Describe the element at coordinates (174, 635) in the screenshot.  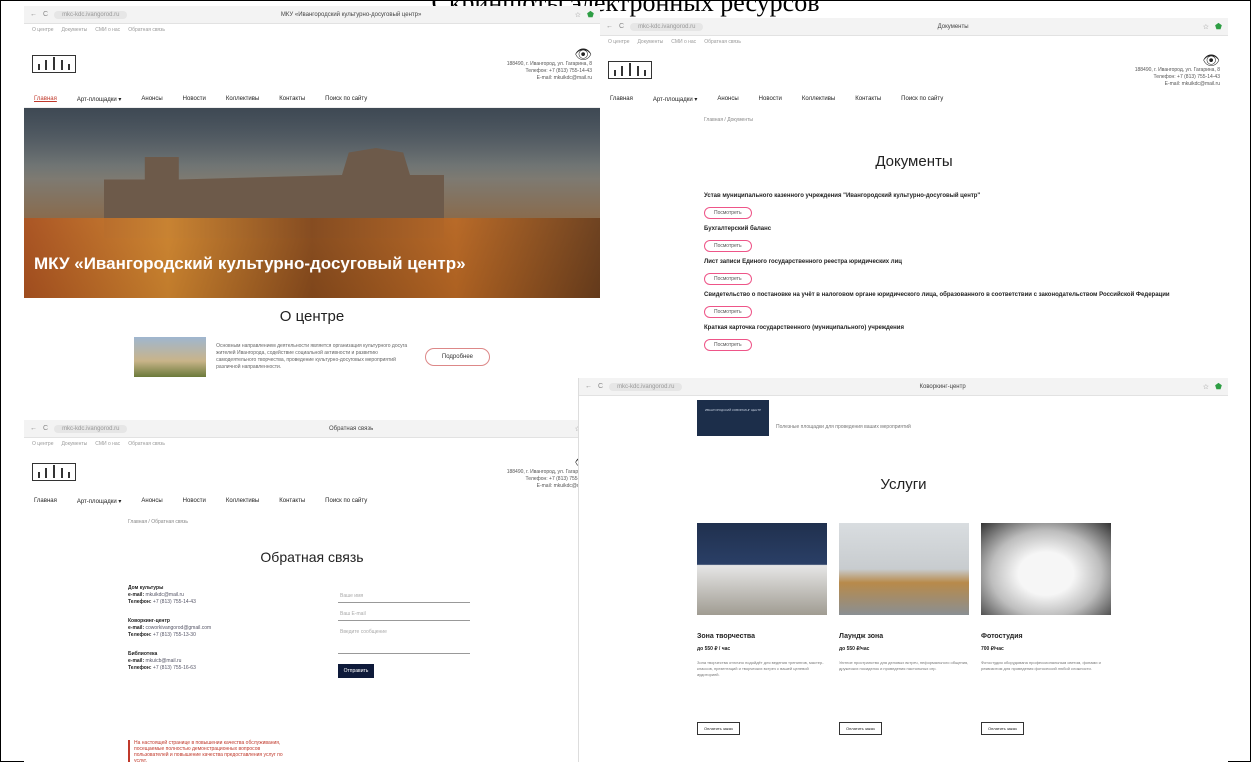
I see `contact-phone: +7 (813) 755-13-30` at that location.